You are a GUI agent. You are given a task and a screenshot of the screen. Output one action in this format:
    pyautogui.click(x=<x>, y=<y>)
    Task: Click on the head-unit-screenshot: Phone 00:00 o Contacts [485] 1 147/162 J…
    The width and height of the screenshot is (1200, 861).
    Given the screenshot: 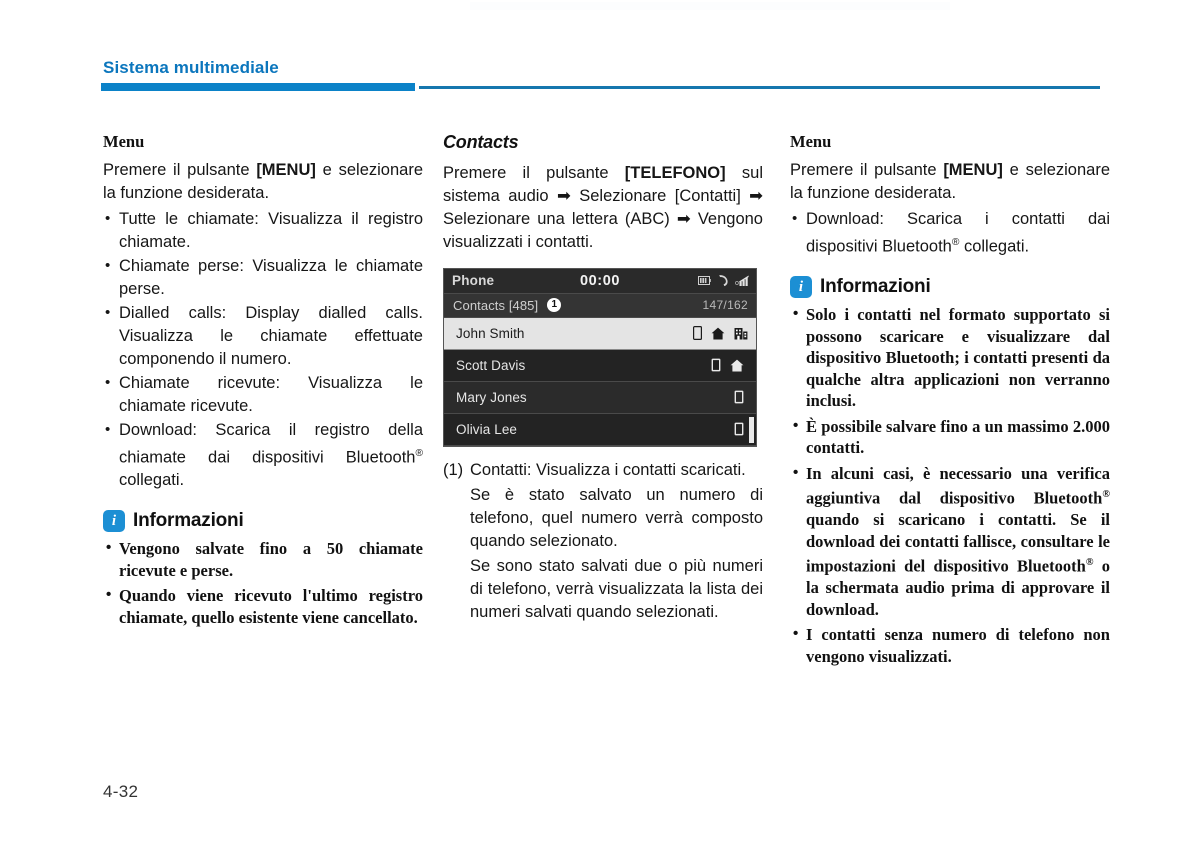 What is the action you would take?
    pyautogui.click(x=600, y=357)
    